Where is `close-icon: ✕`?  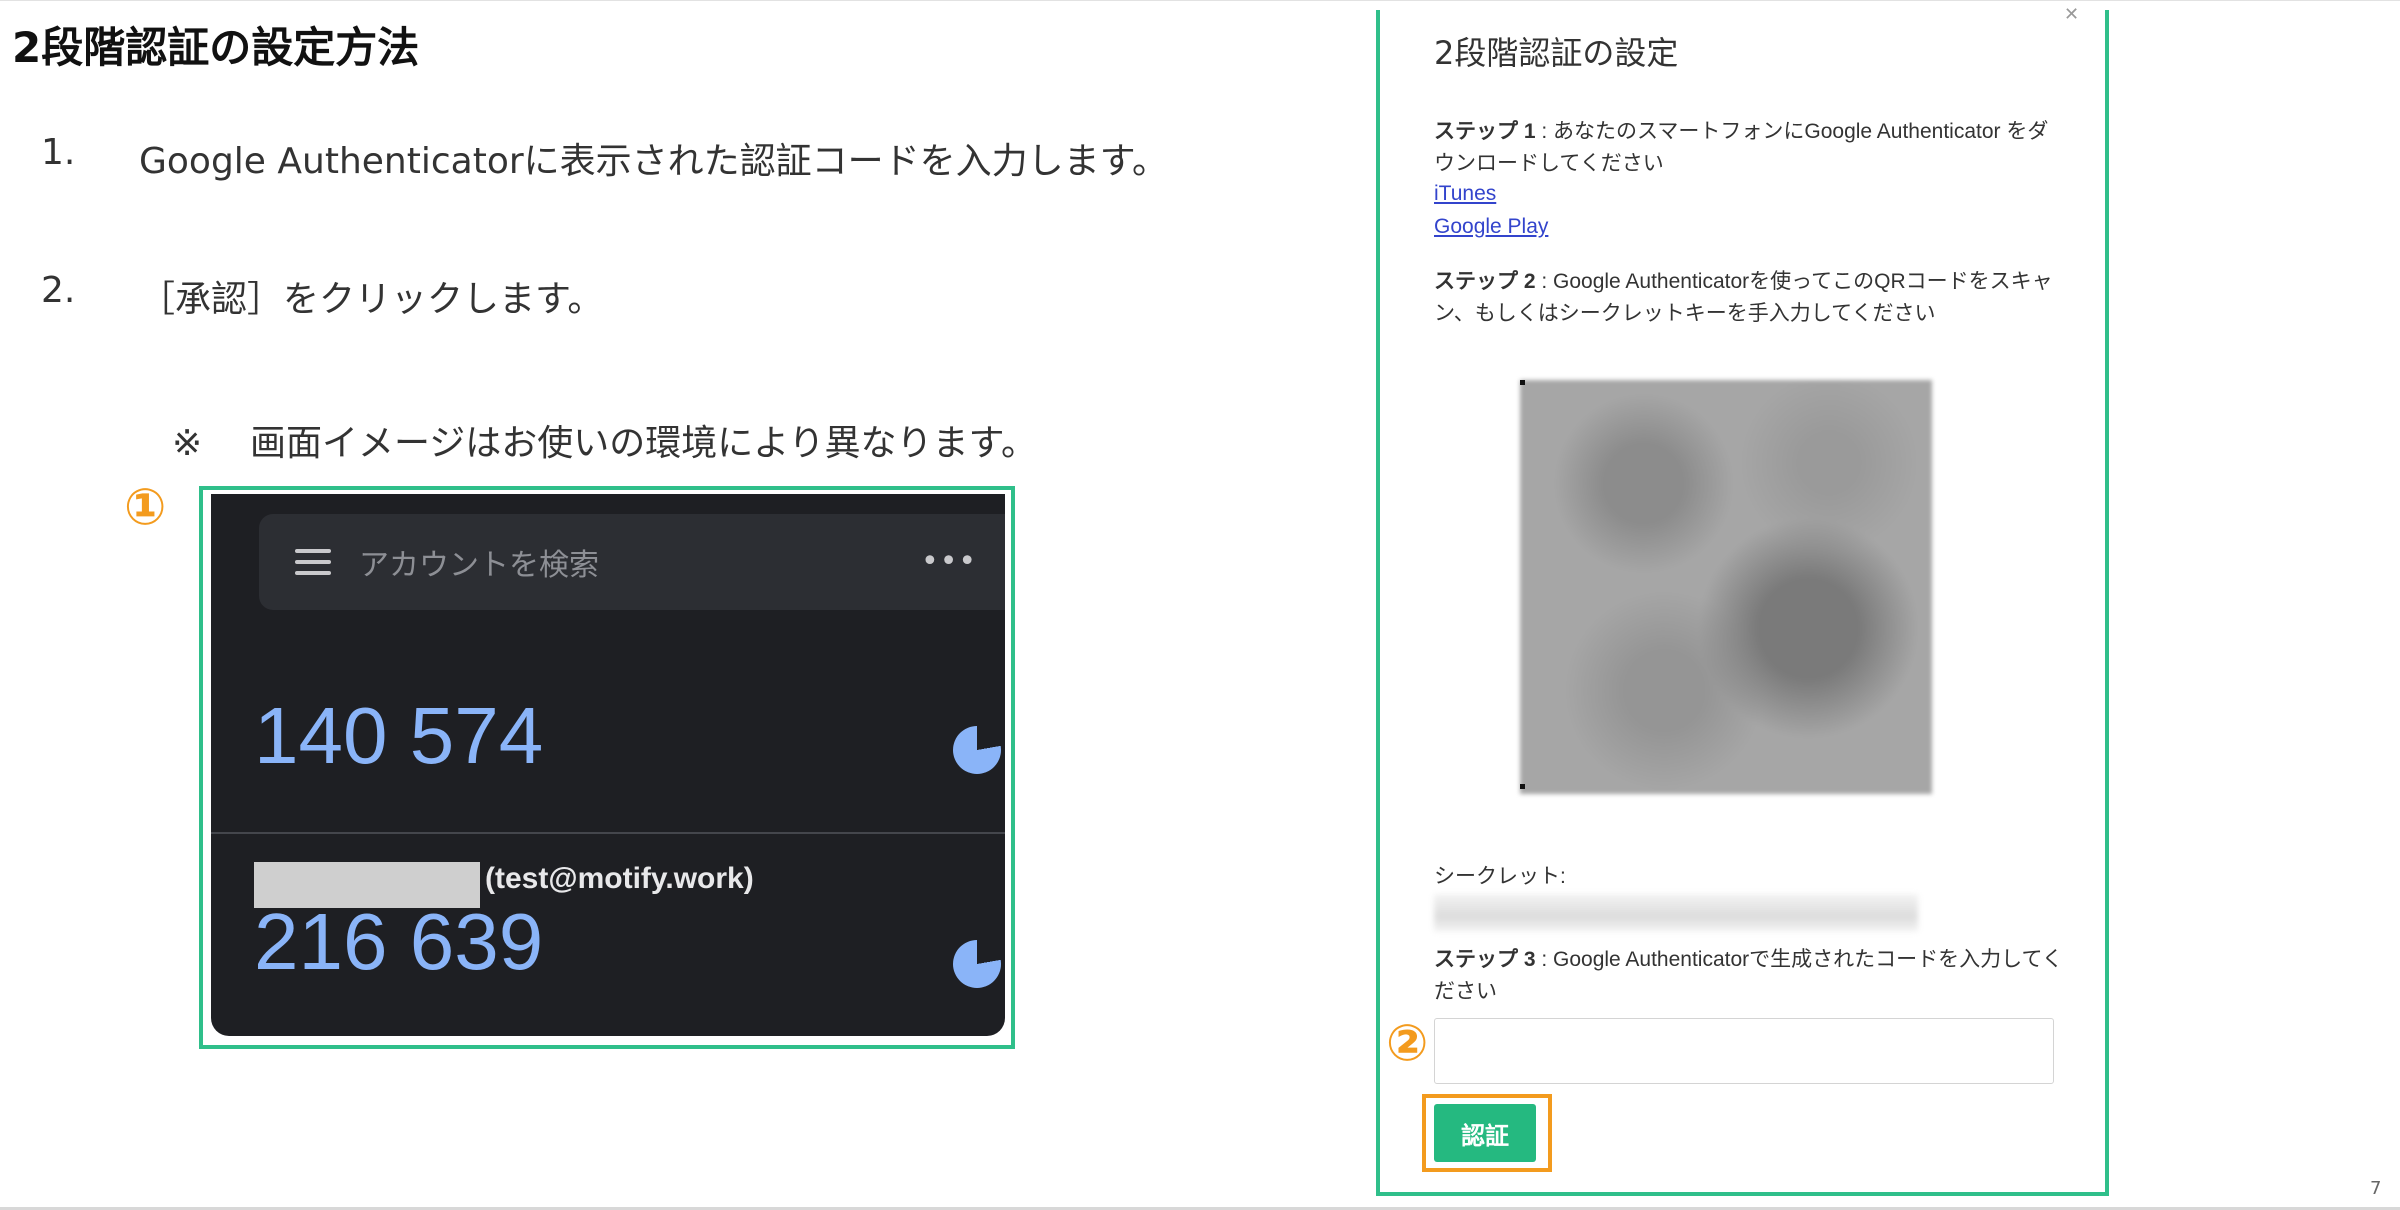 close-icon: ✕ is located at coordinates (2071, 14).